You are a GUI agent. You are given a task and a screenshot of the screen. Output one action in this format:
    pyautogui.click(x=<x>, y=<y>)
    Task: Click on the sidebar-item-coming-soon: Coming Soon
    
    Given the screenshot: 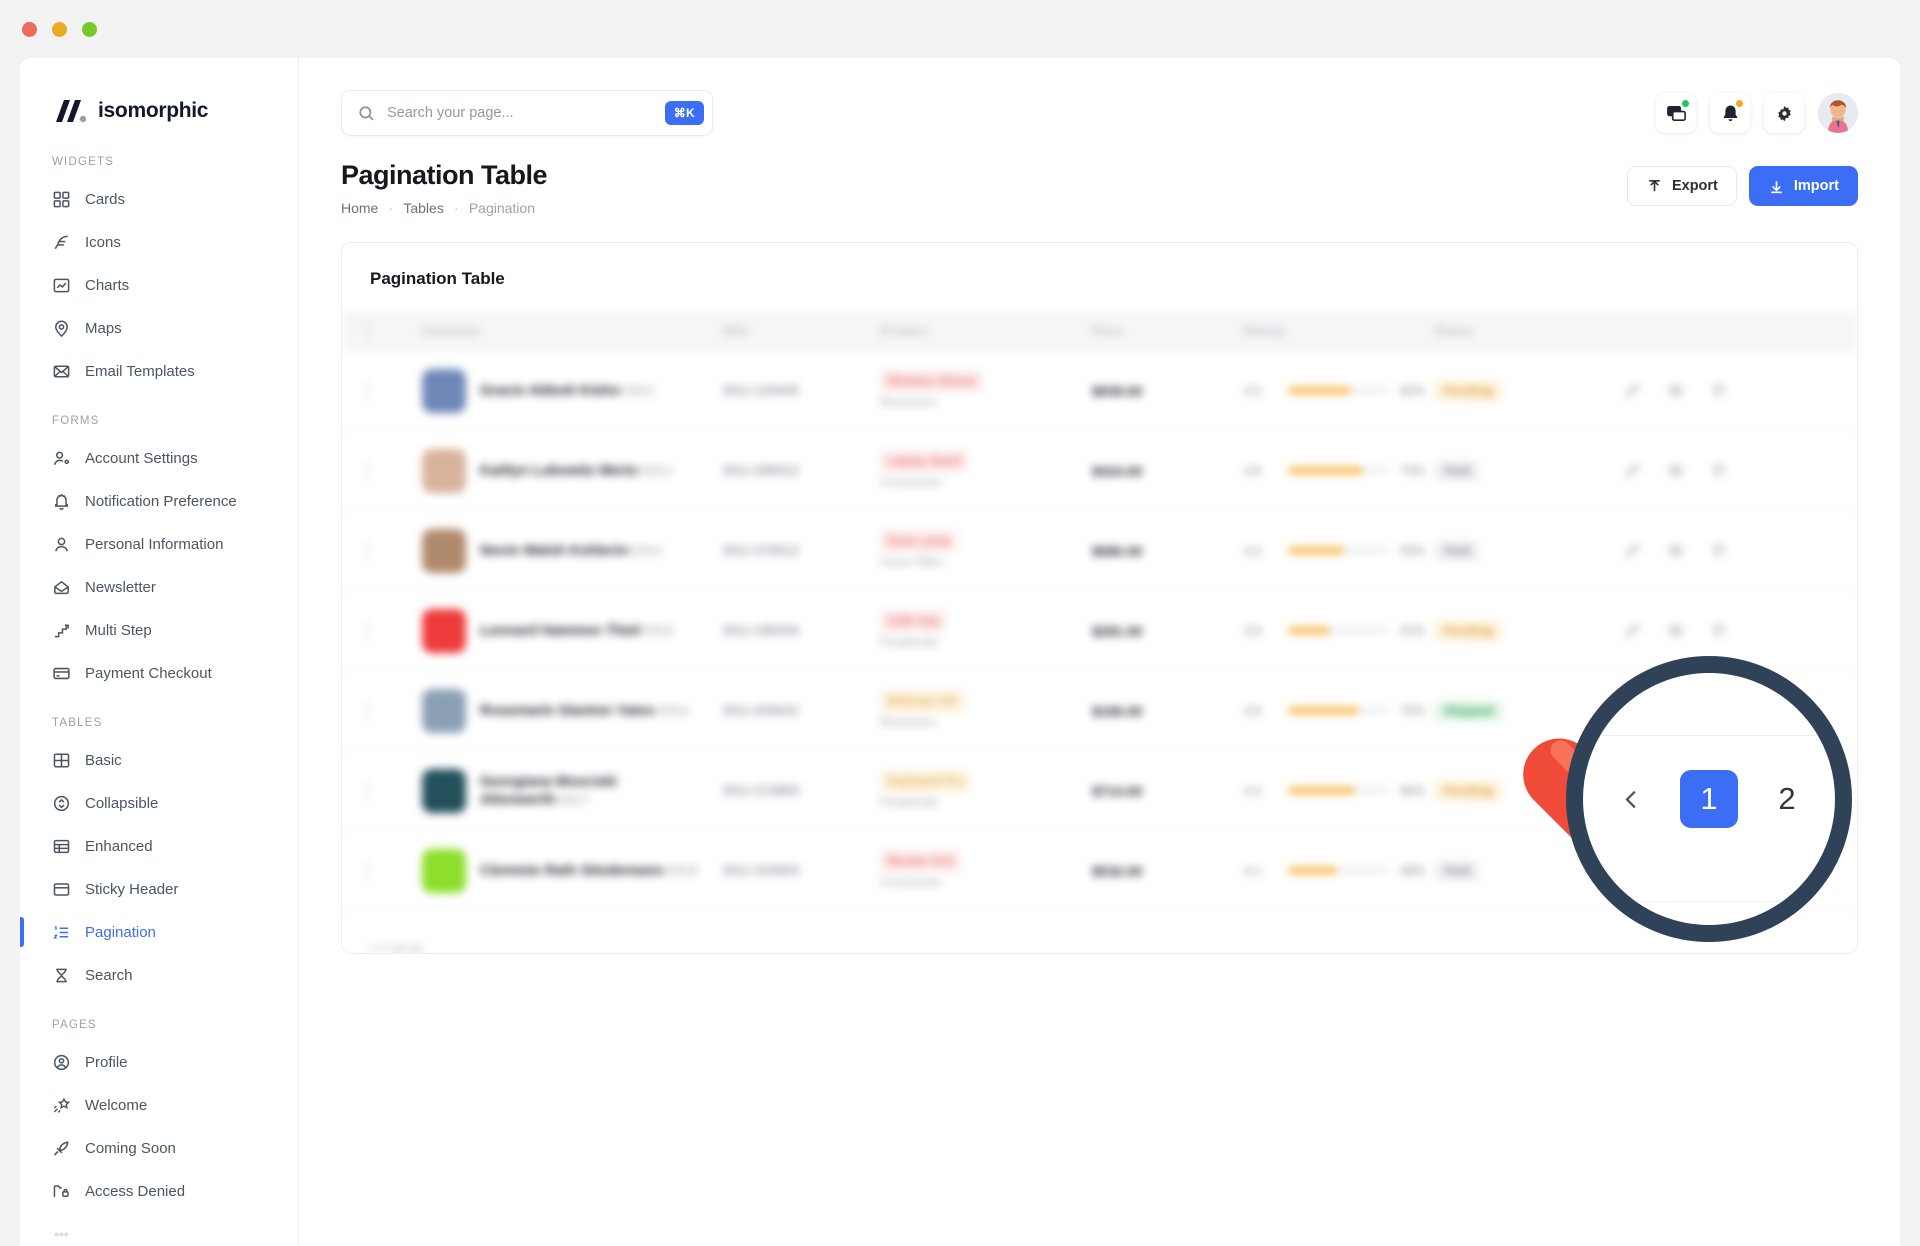 What is the action you would take?
    pyautogui.click(x=159, y=1148)
    